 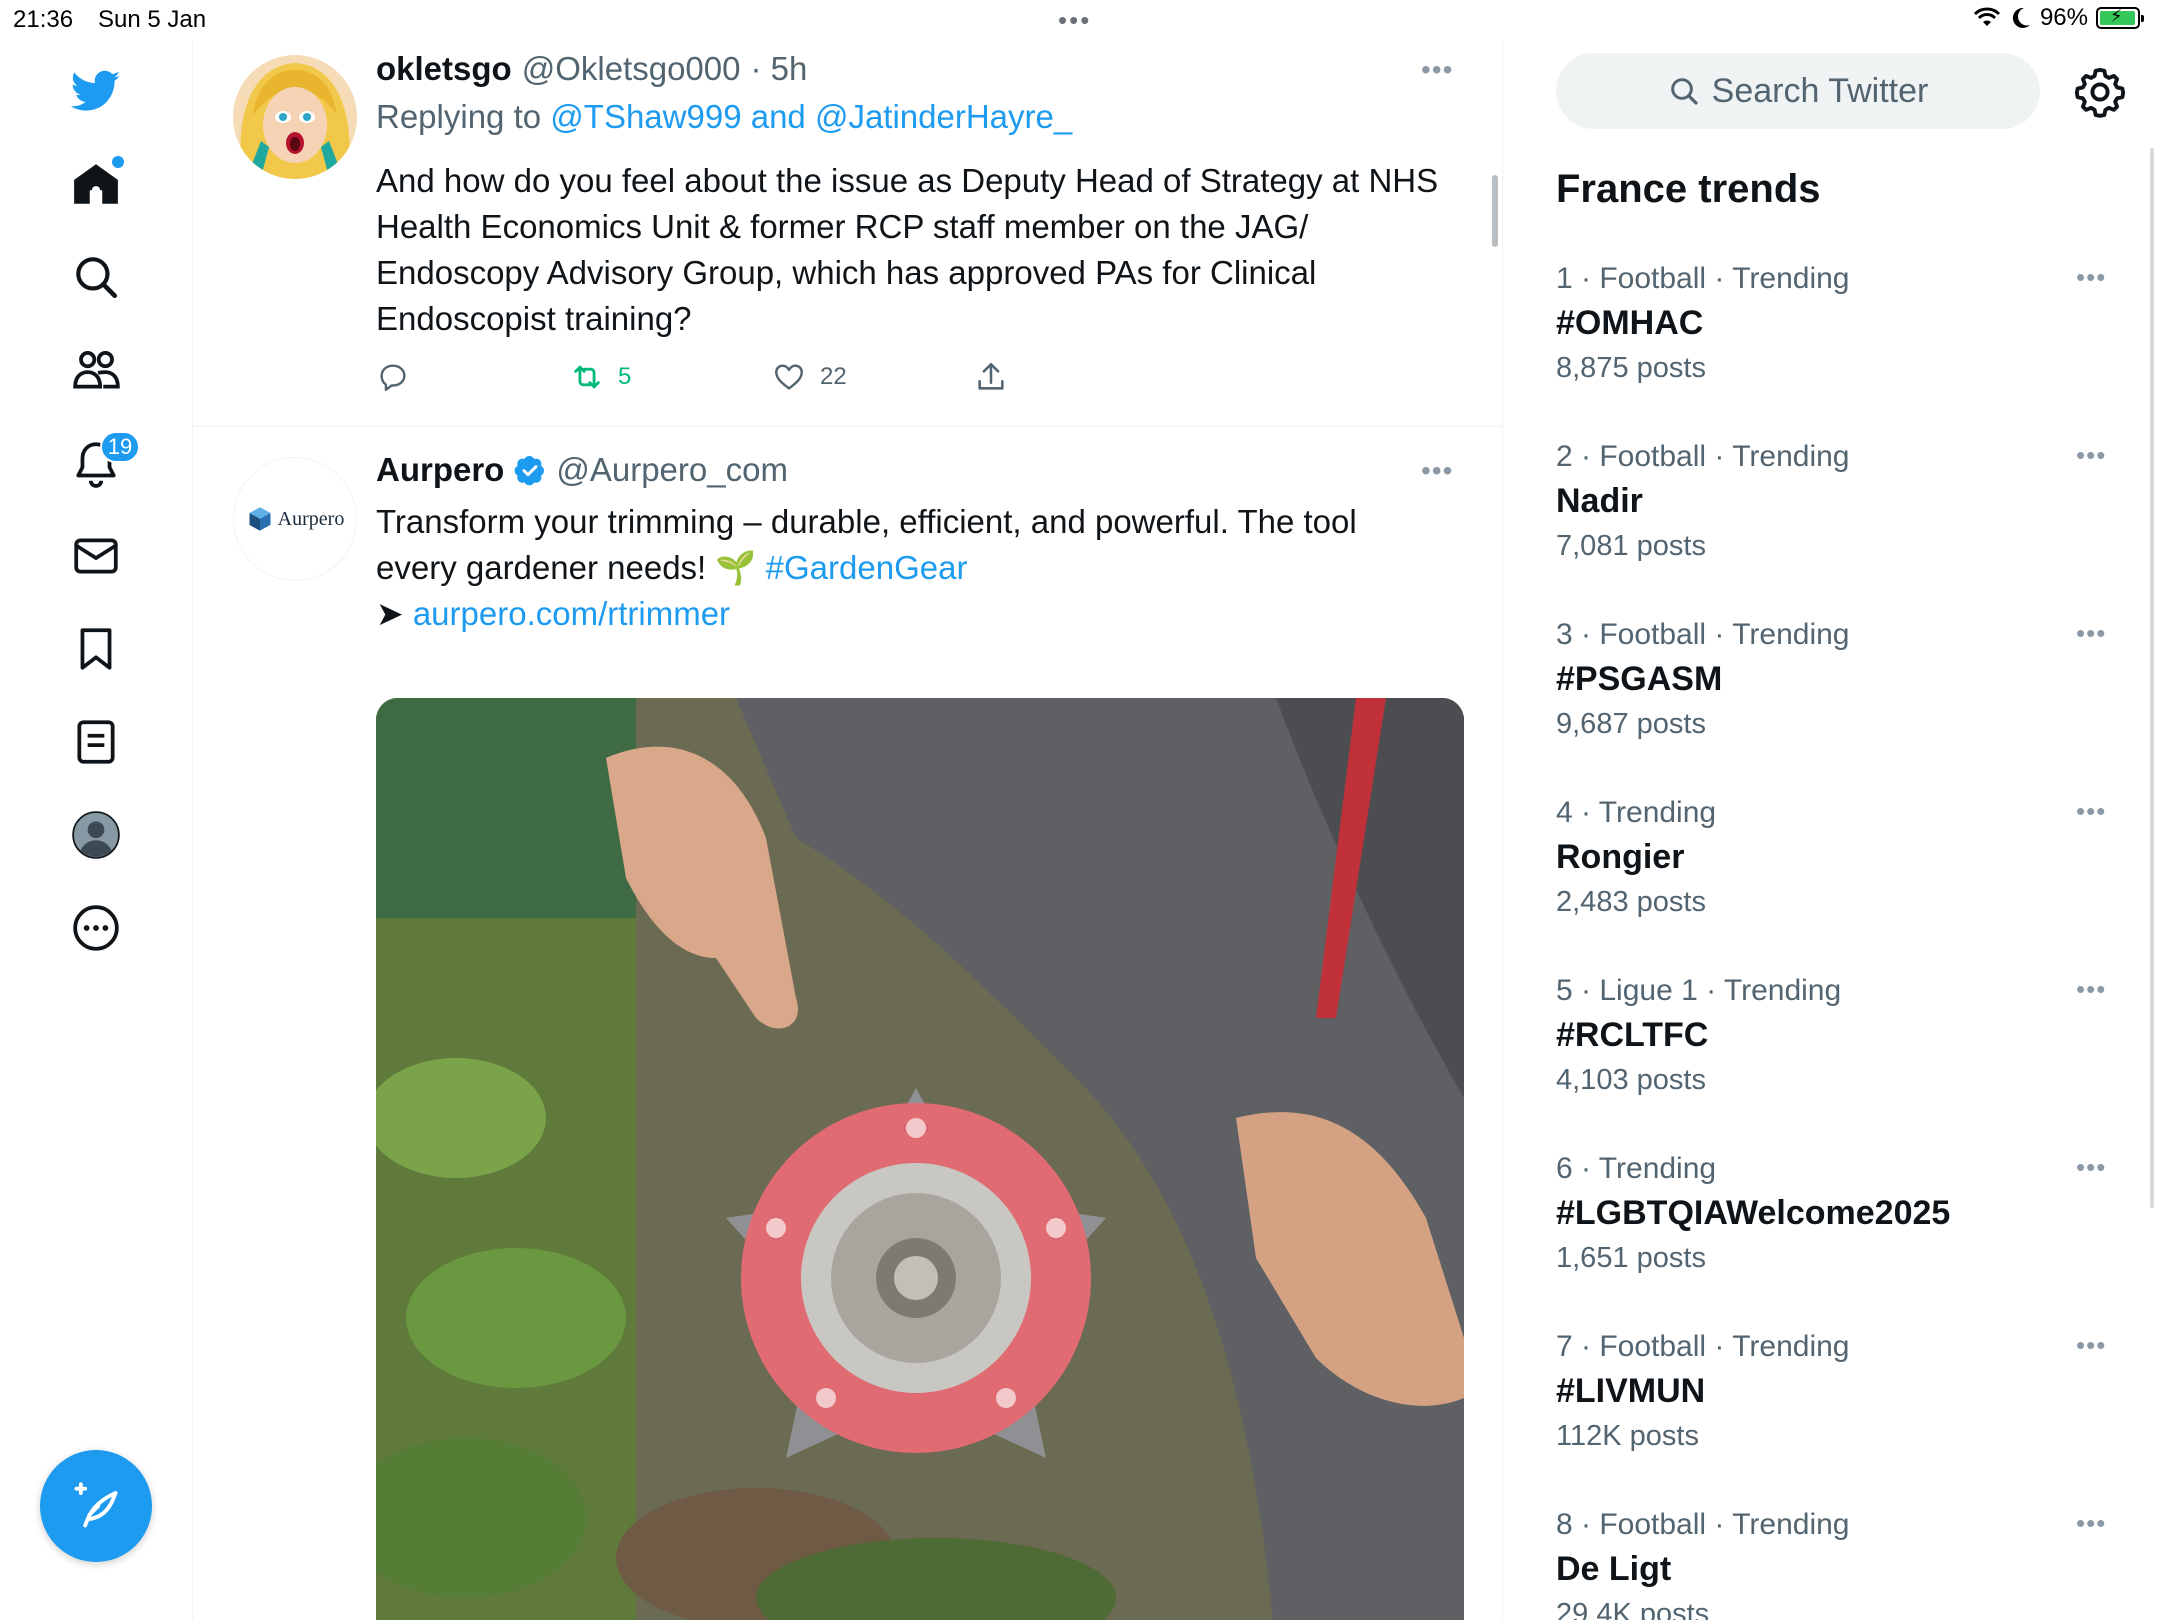 What do you see at coordinates (1633, 1609) in the screenshot?
I see `trend-count: 29.4K posts` at bounding box center [1633, 1609].